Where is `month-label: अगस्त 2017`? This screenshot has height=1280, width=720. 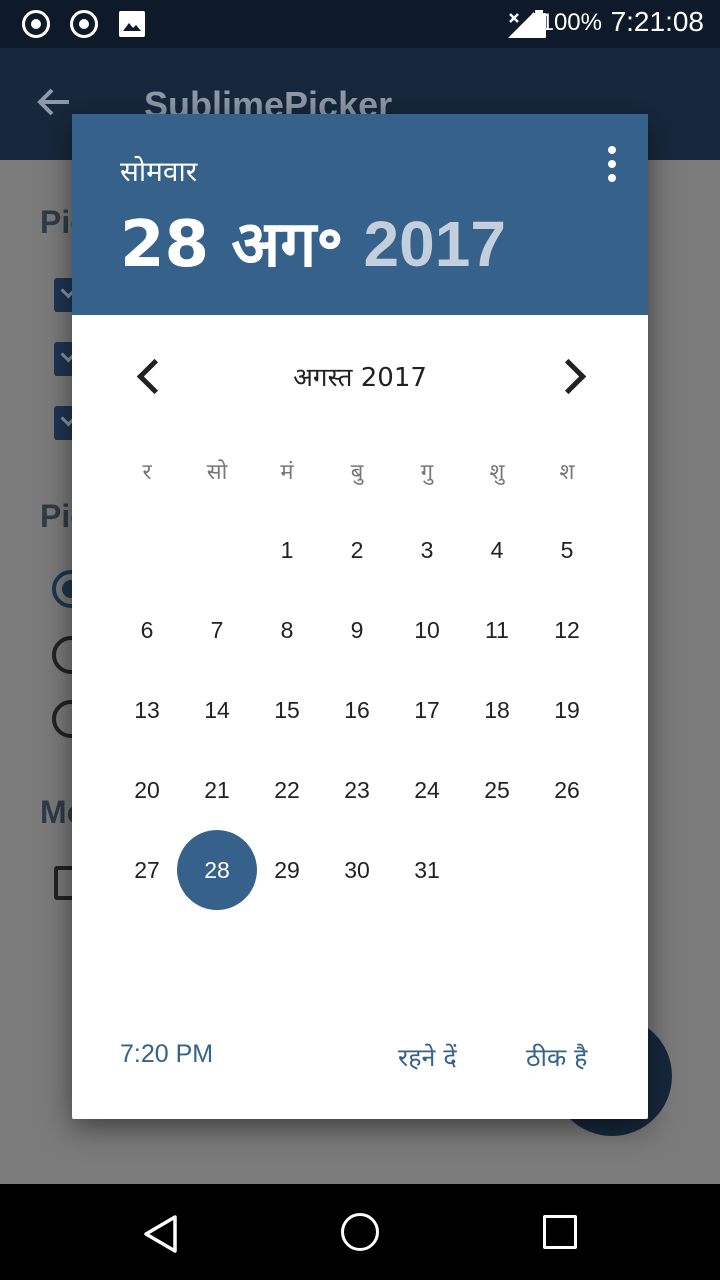 month-label: अगस्त 2017 is located at coordinates (360, 378).